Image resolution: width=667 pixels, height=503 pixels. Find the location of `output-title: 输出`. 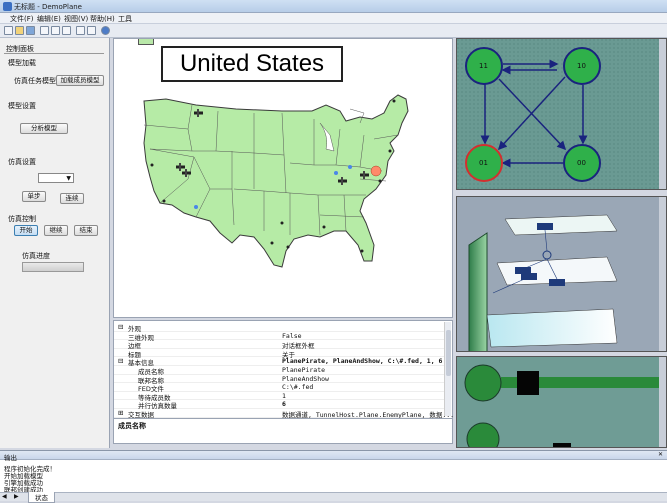

output-title: 输出 is located at coordinates (10, 458).